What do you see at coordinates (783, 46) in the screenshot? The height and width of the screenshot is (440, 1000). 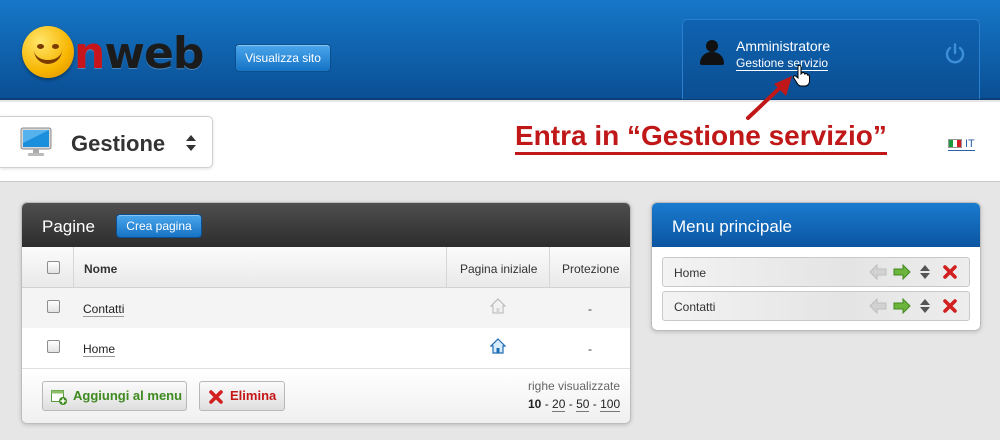 I see `user-name: Amministratore` at bounding box center [783, 46].